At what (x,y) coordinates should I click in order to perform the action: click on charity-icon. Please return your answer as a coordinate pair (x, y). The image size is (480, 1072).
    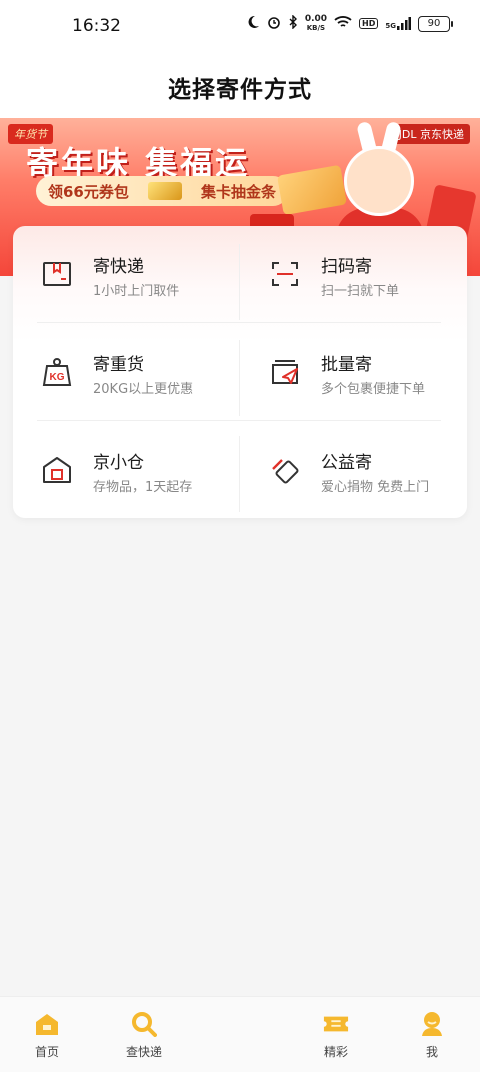
    Looking at the image, I should click on (285, 470).